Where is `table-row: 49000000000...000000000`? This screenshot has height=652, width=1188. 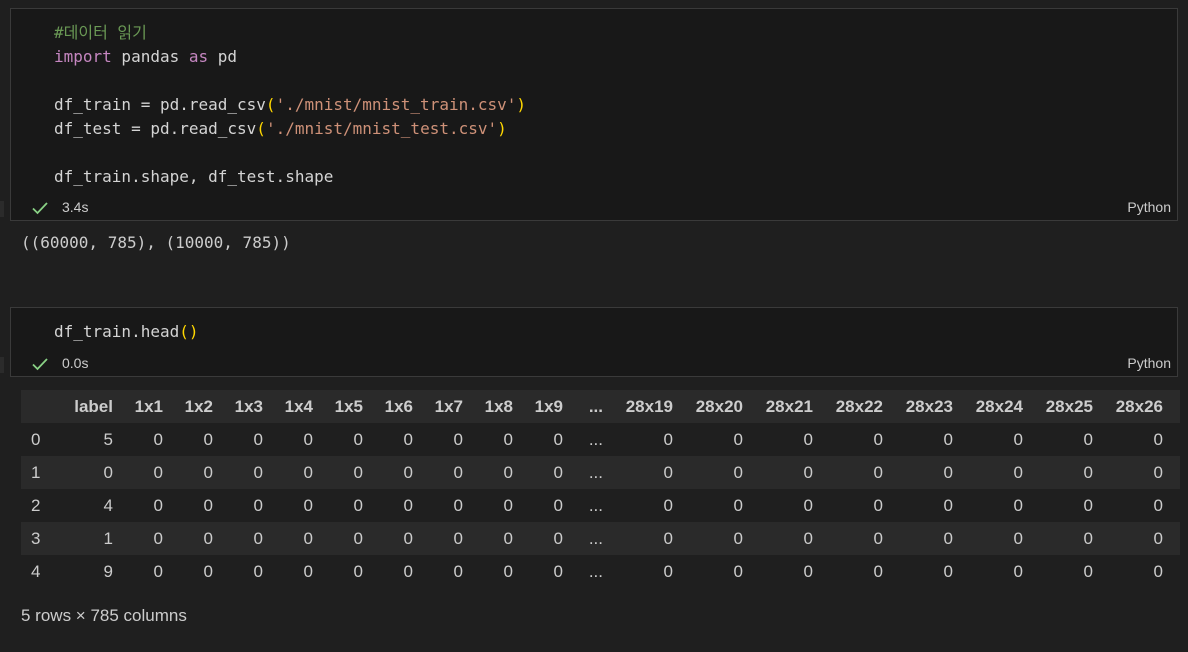
table-row: 49000000000...000000000 is located at coordinates (600, 571).